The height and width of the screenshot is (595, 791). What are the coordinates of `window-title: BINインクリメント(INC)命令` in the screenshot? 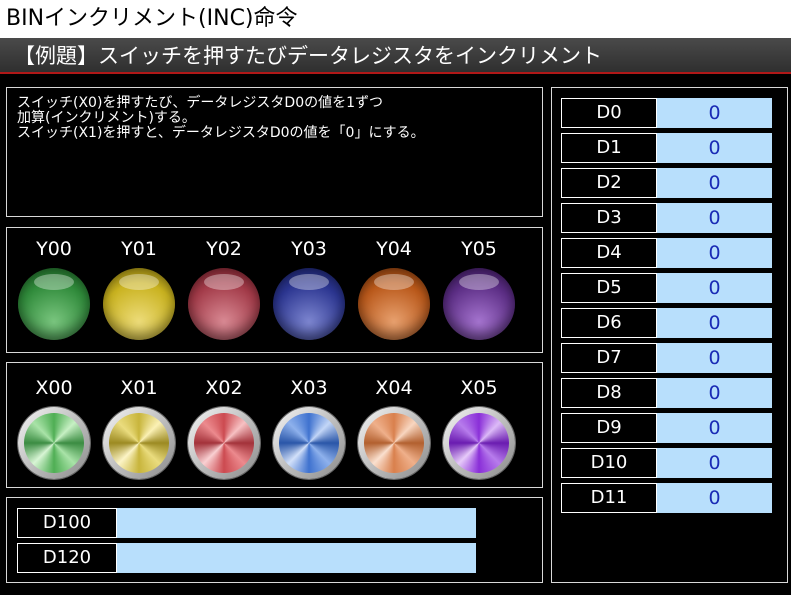 It's located at (395, 19).